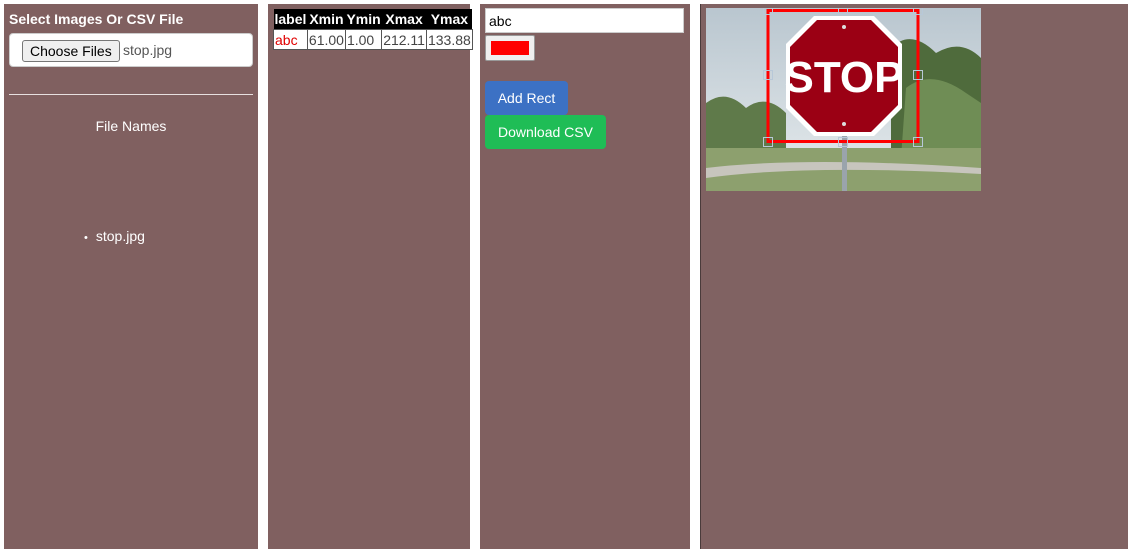  I want to click on file-list: stop.jpg, so click(114, 236).